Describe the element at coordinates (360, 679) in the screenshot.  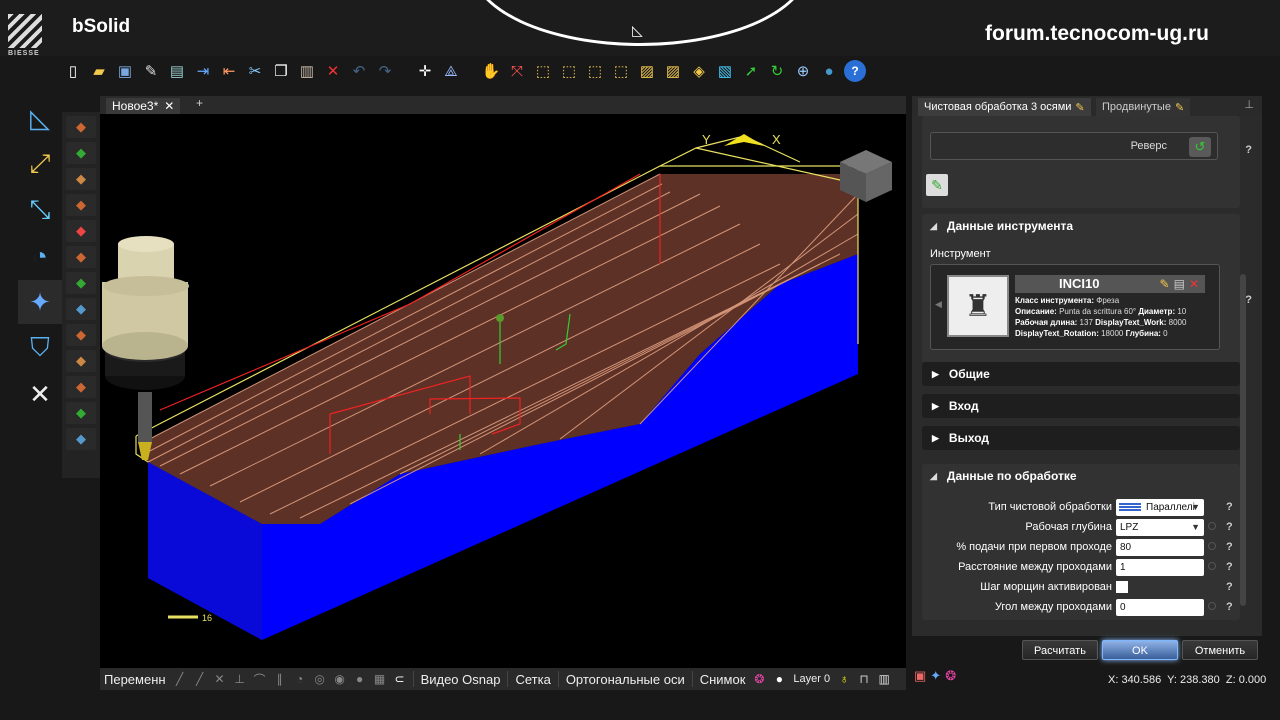
I see `point-snap-icon: ●` at that location.